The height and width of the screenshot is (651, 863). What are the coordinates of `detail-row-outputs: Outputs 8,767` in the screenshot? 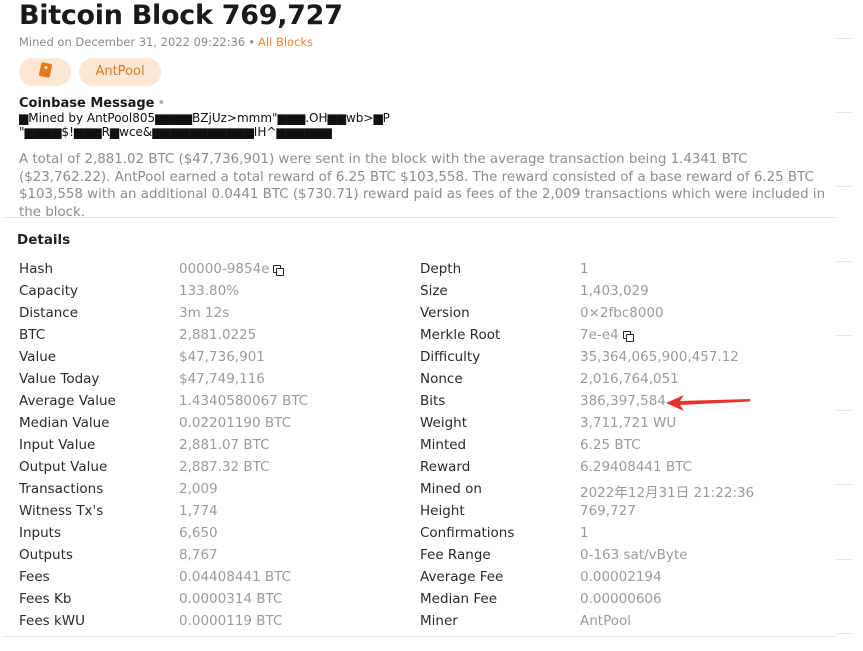 It's located at (214, 558).